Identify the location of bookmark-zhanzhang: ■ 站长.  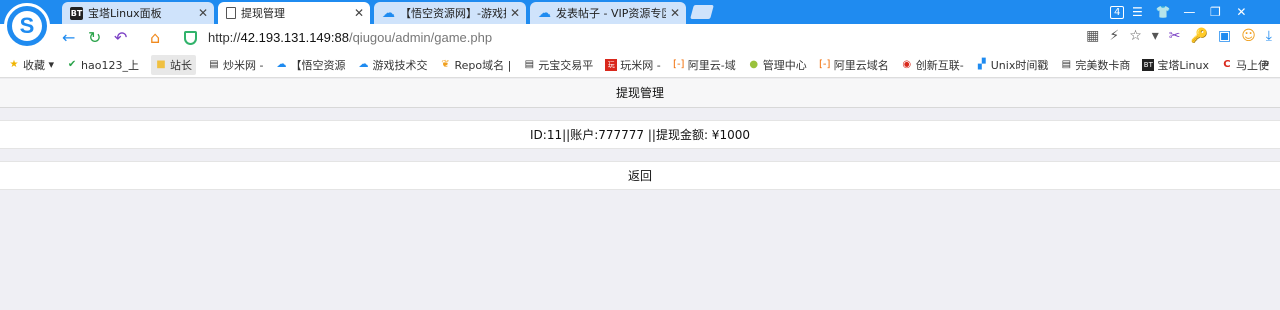
(173, 64).